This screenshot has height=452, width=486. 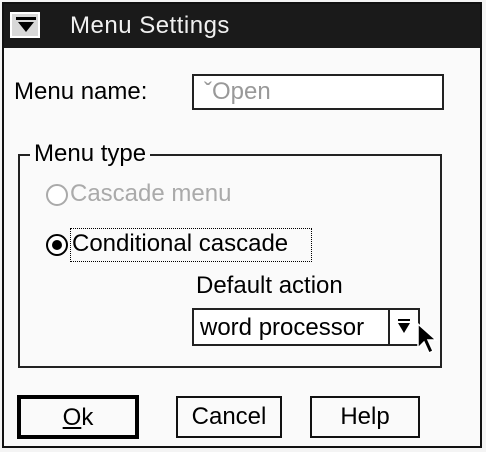 What do you see at coordinates (365, 417) in the screenshot?
I see `help-button: Help` at bounding box center [365, 417].